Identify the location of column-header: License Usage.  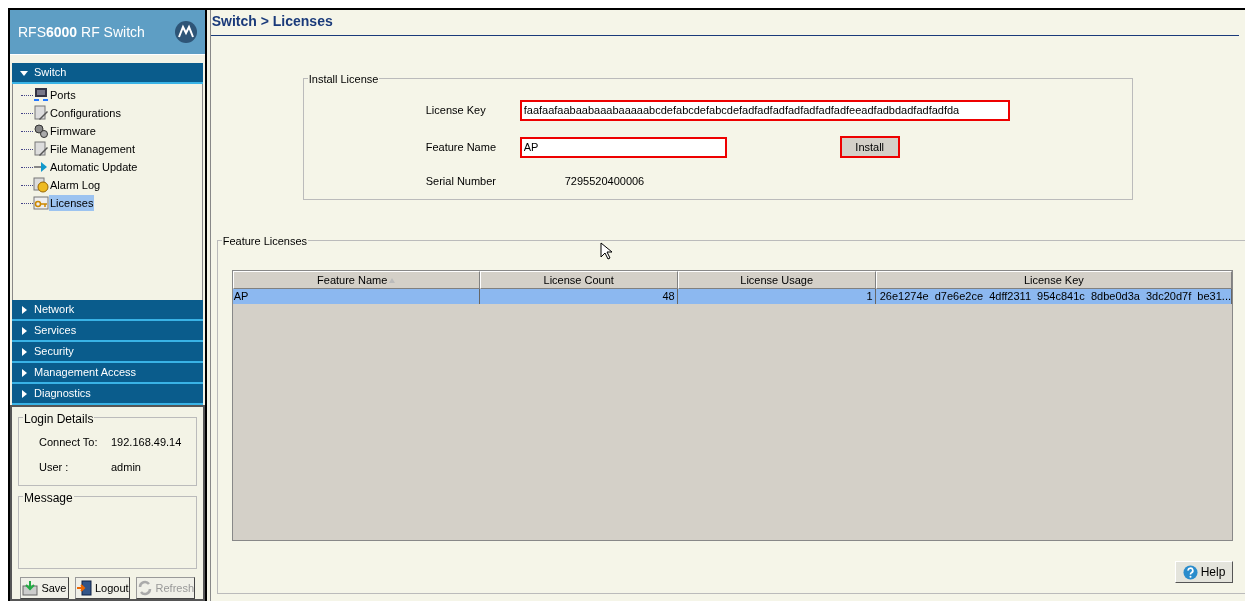
(776, 280).